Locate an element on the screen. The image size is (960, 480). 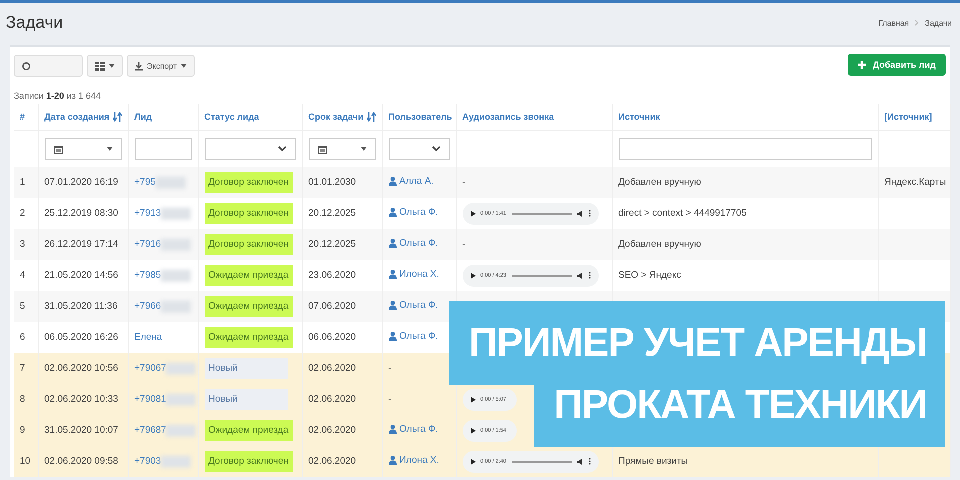
column-header: # is located at coordinates (23, 117).